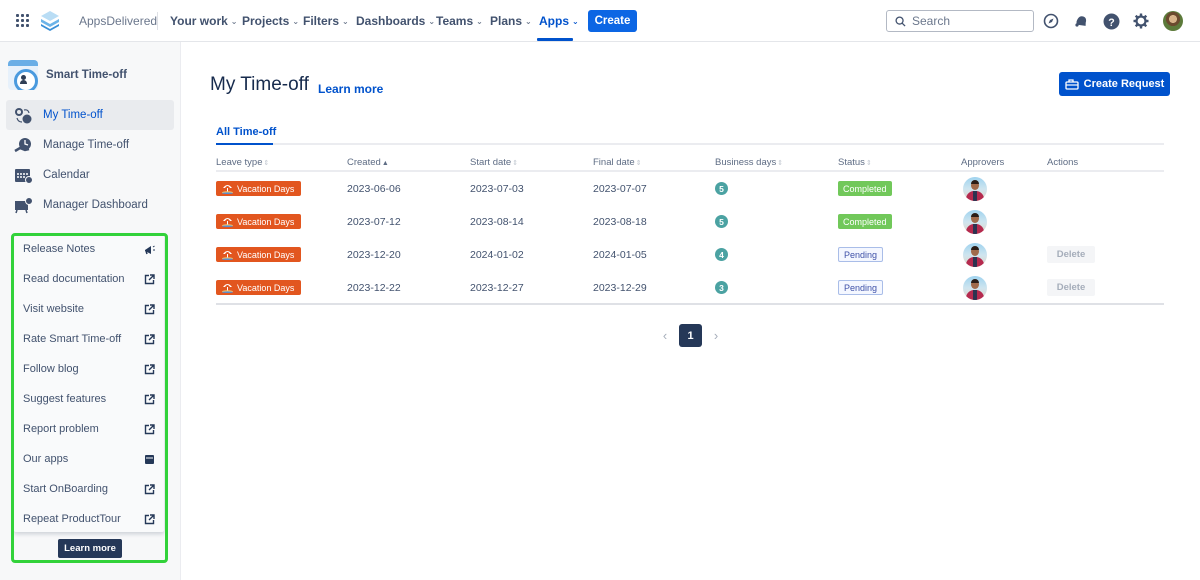  Describe the element at coordinates (716, 335) in the screenshot. I see `next-page-button: ›` at that location.